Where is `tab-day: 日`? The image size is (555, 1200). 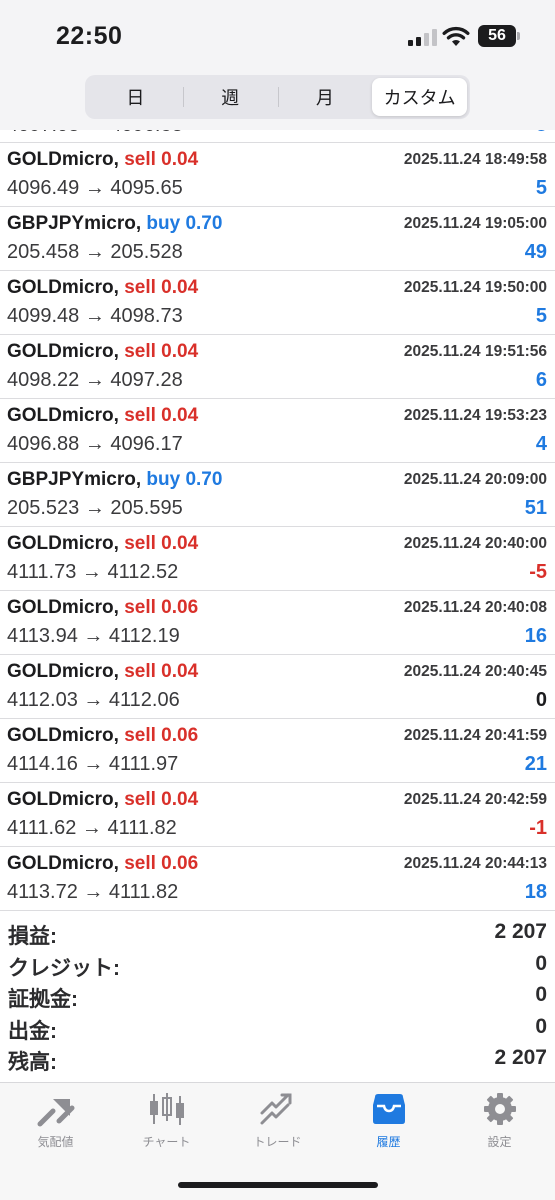
tab-day: 日 is located at coordinates (135, 97).